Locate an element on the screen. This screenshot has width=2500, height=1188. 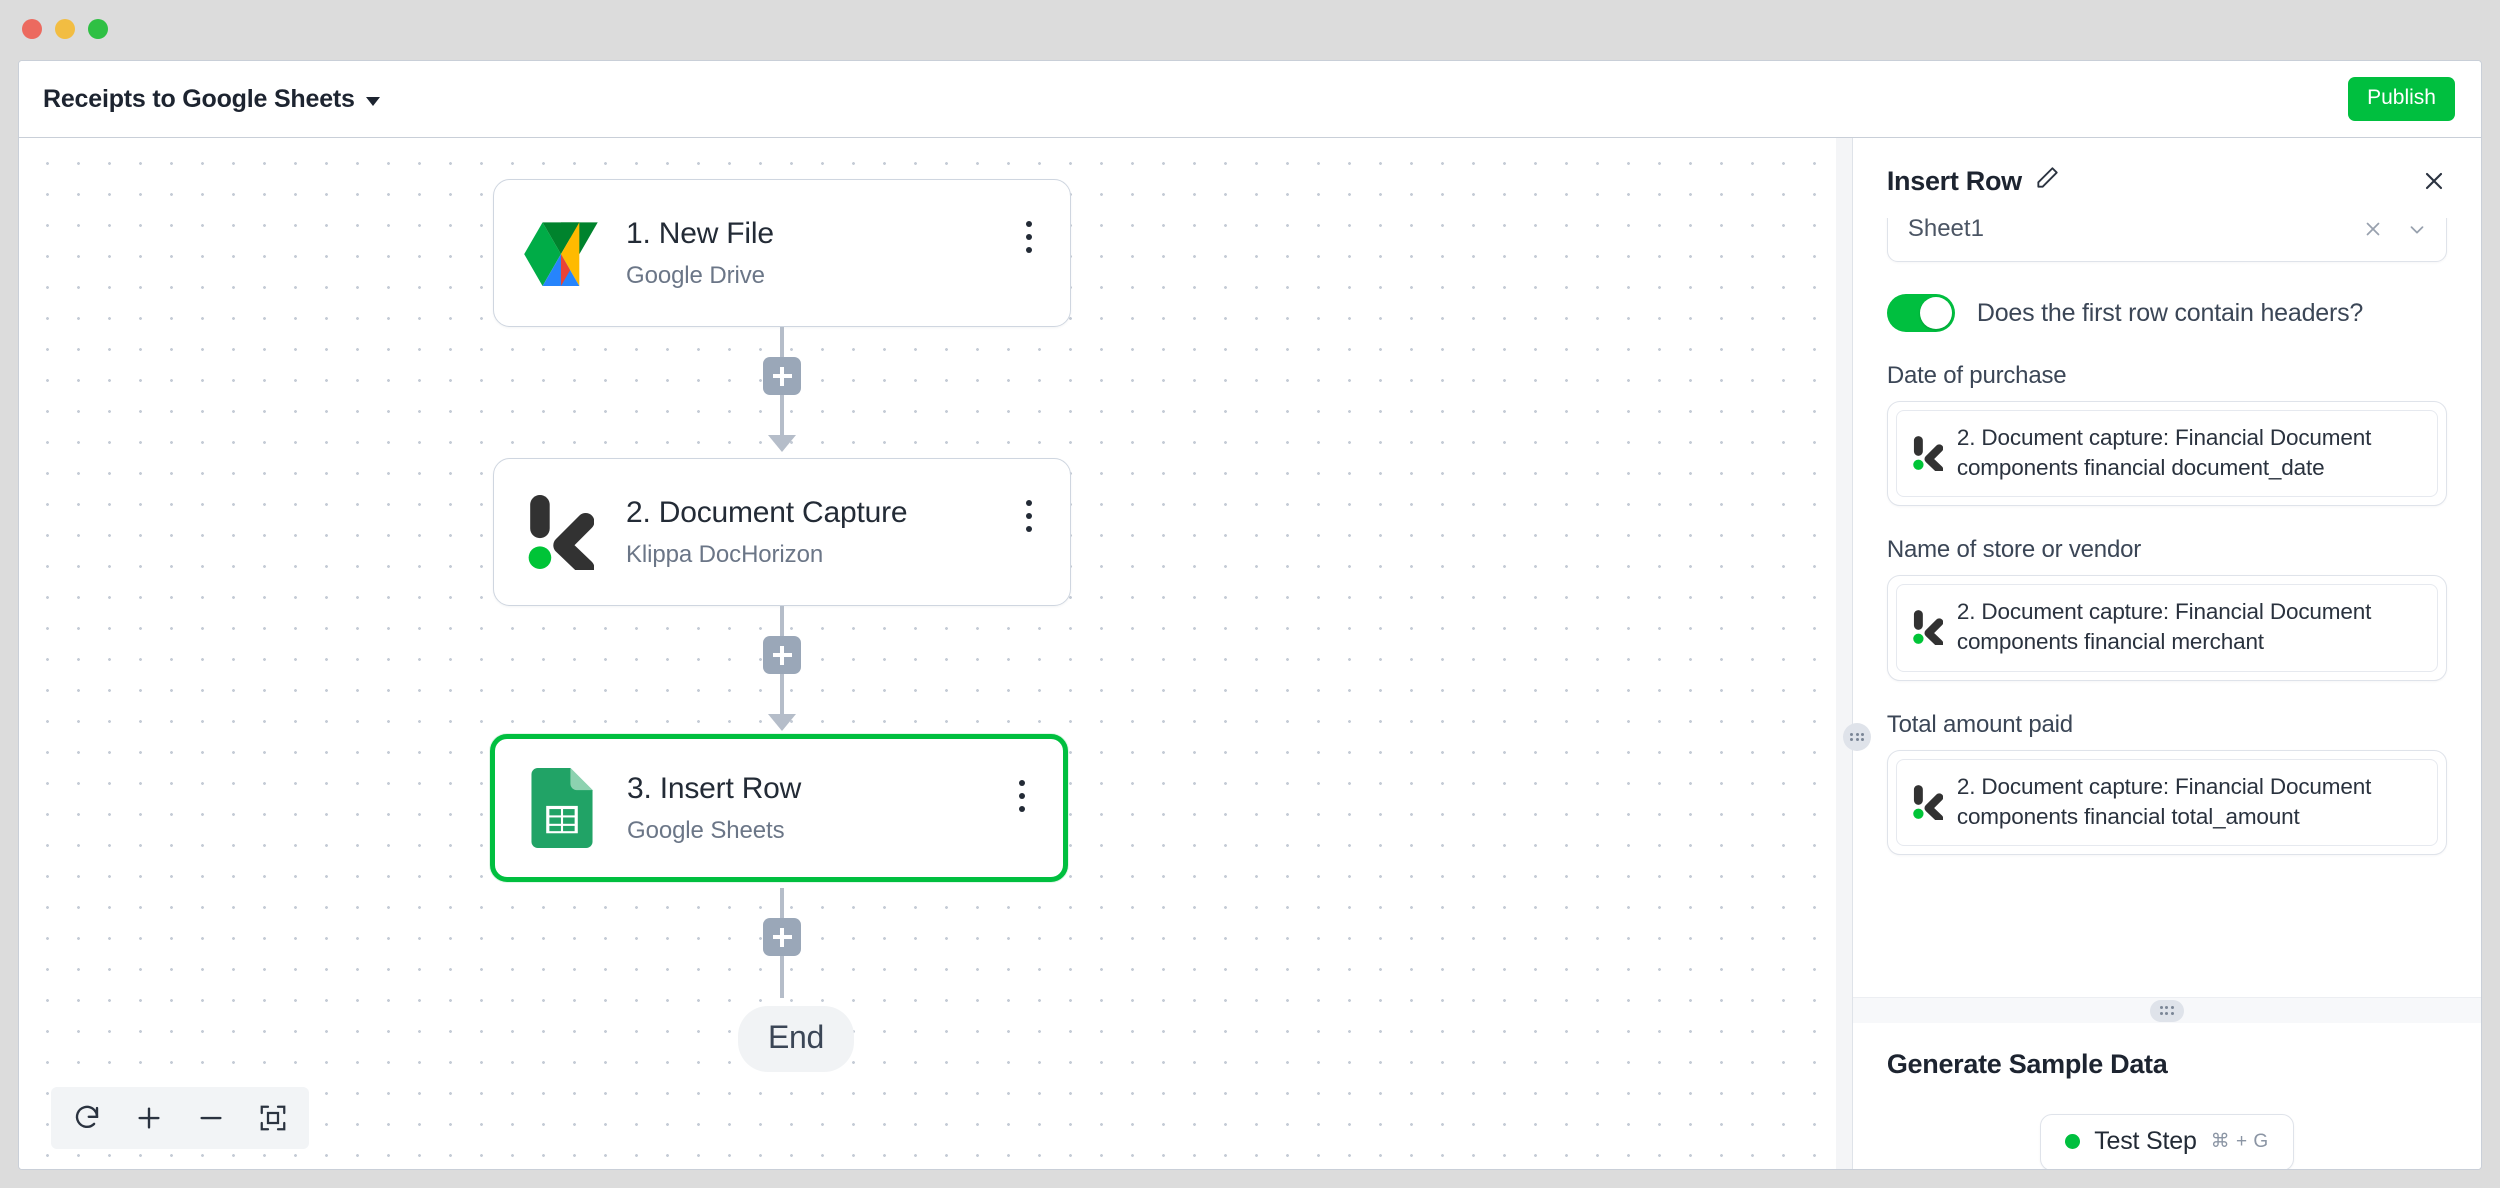
page-title: Receipts to Google Sheets is located at coordinates (199, 98).